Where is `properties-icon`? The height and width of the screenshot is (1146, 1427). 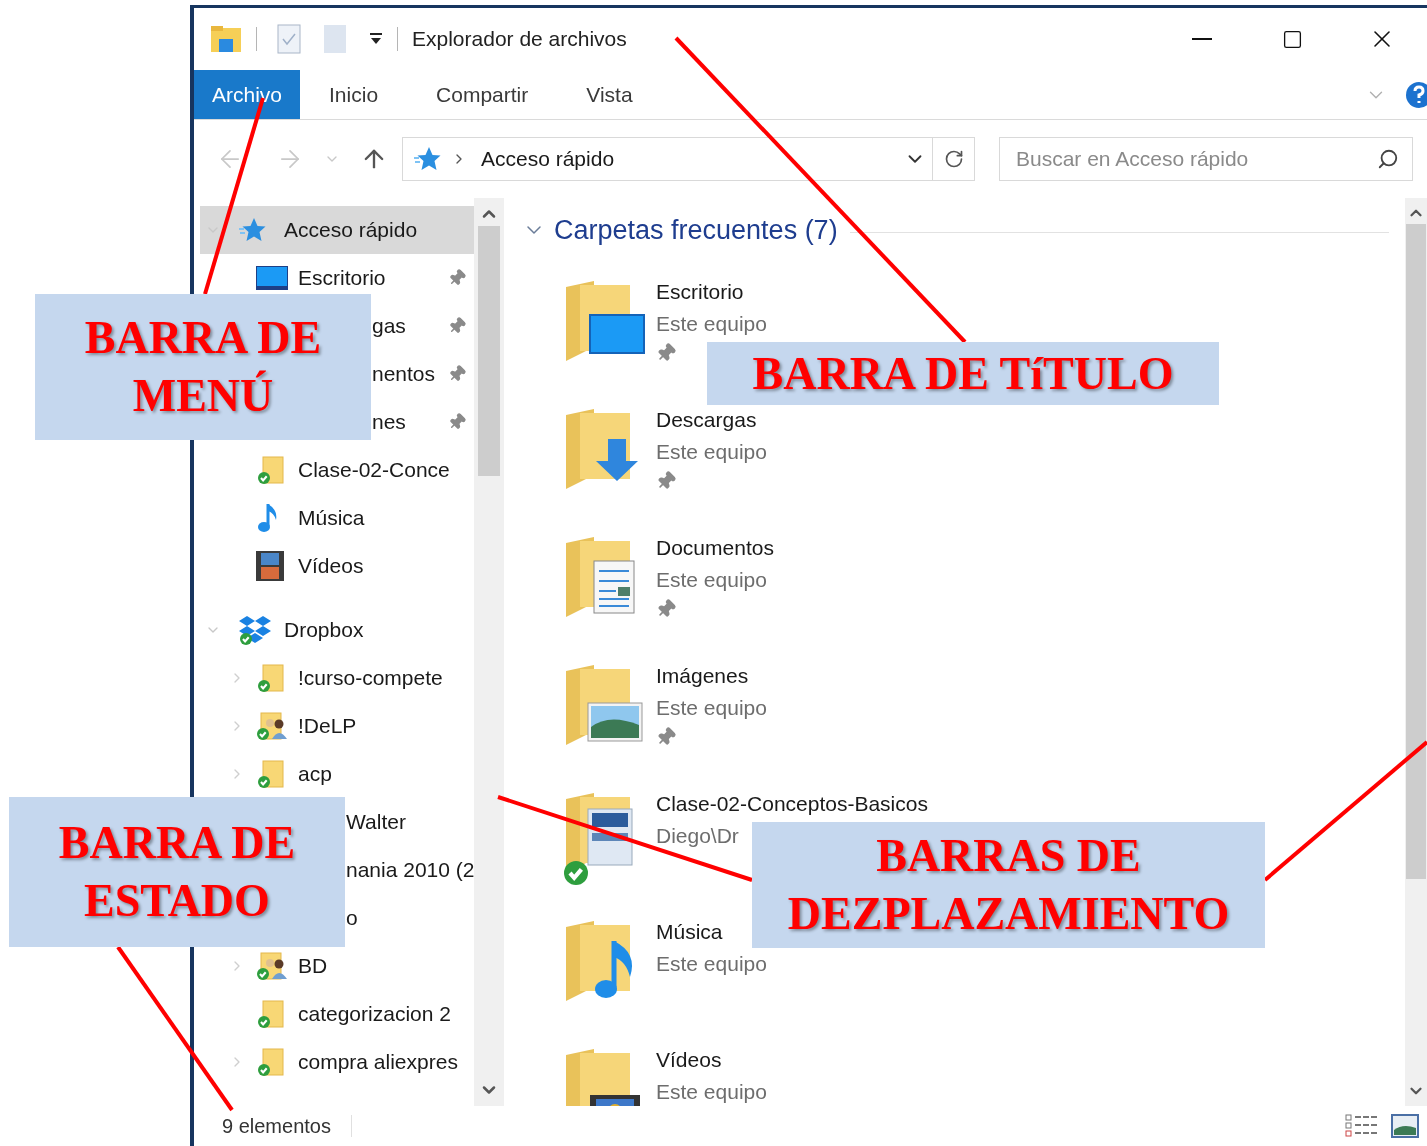 properties-icon is located at coordinates (289, 39).